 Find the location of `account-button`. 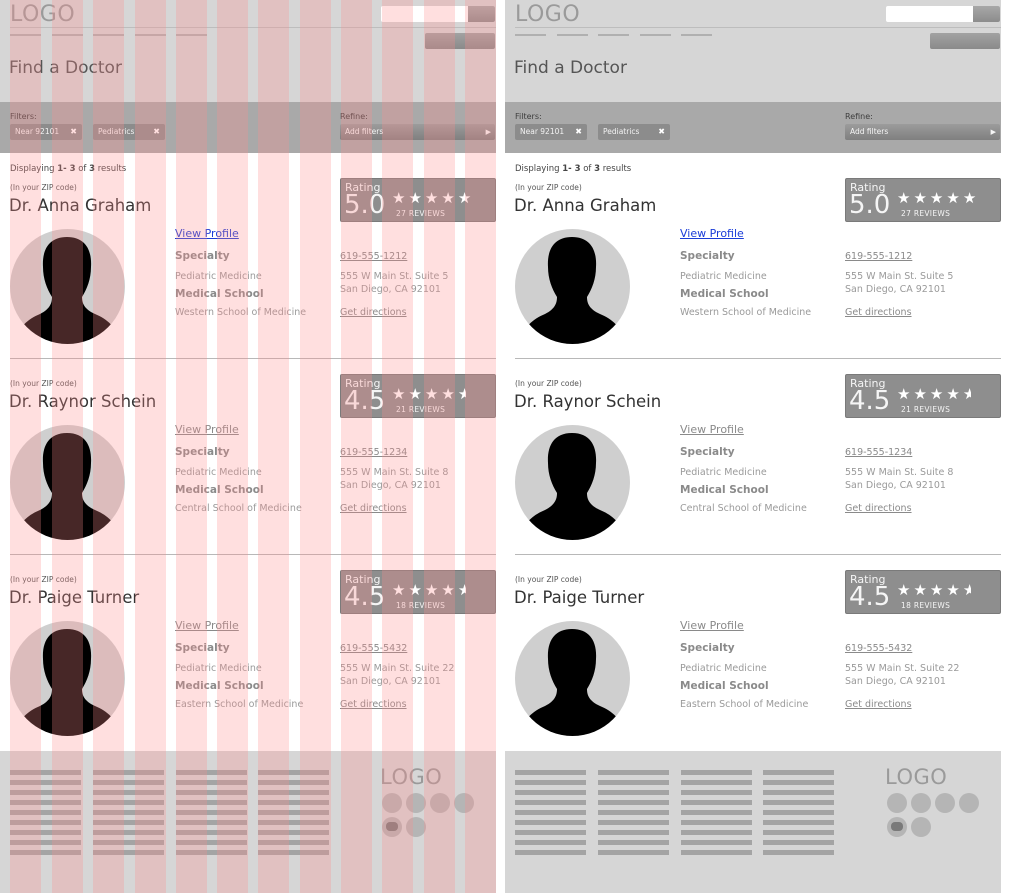

account-button is located at coordinates (460, 41).